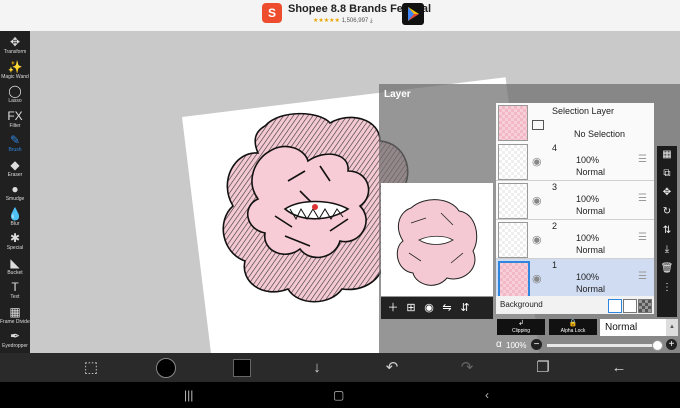  Describe the element at coordinates (15, 145) in the screenshot. I see `tool-brush: ✎ Brush` at that location.